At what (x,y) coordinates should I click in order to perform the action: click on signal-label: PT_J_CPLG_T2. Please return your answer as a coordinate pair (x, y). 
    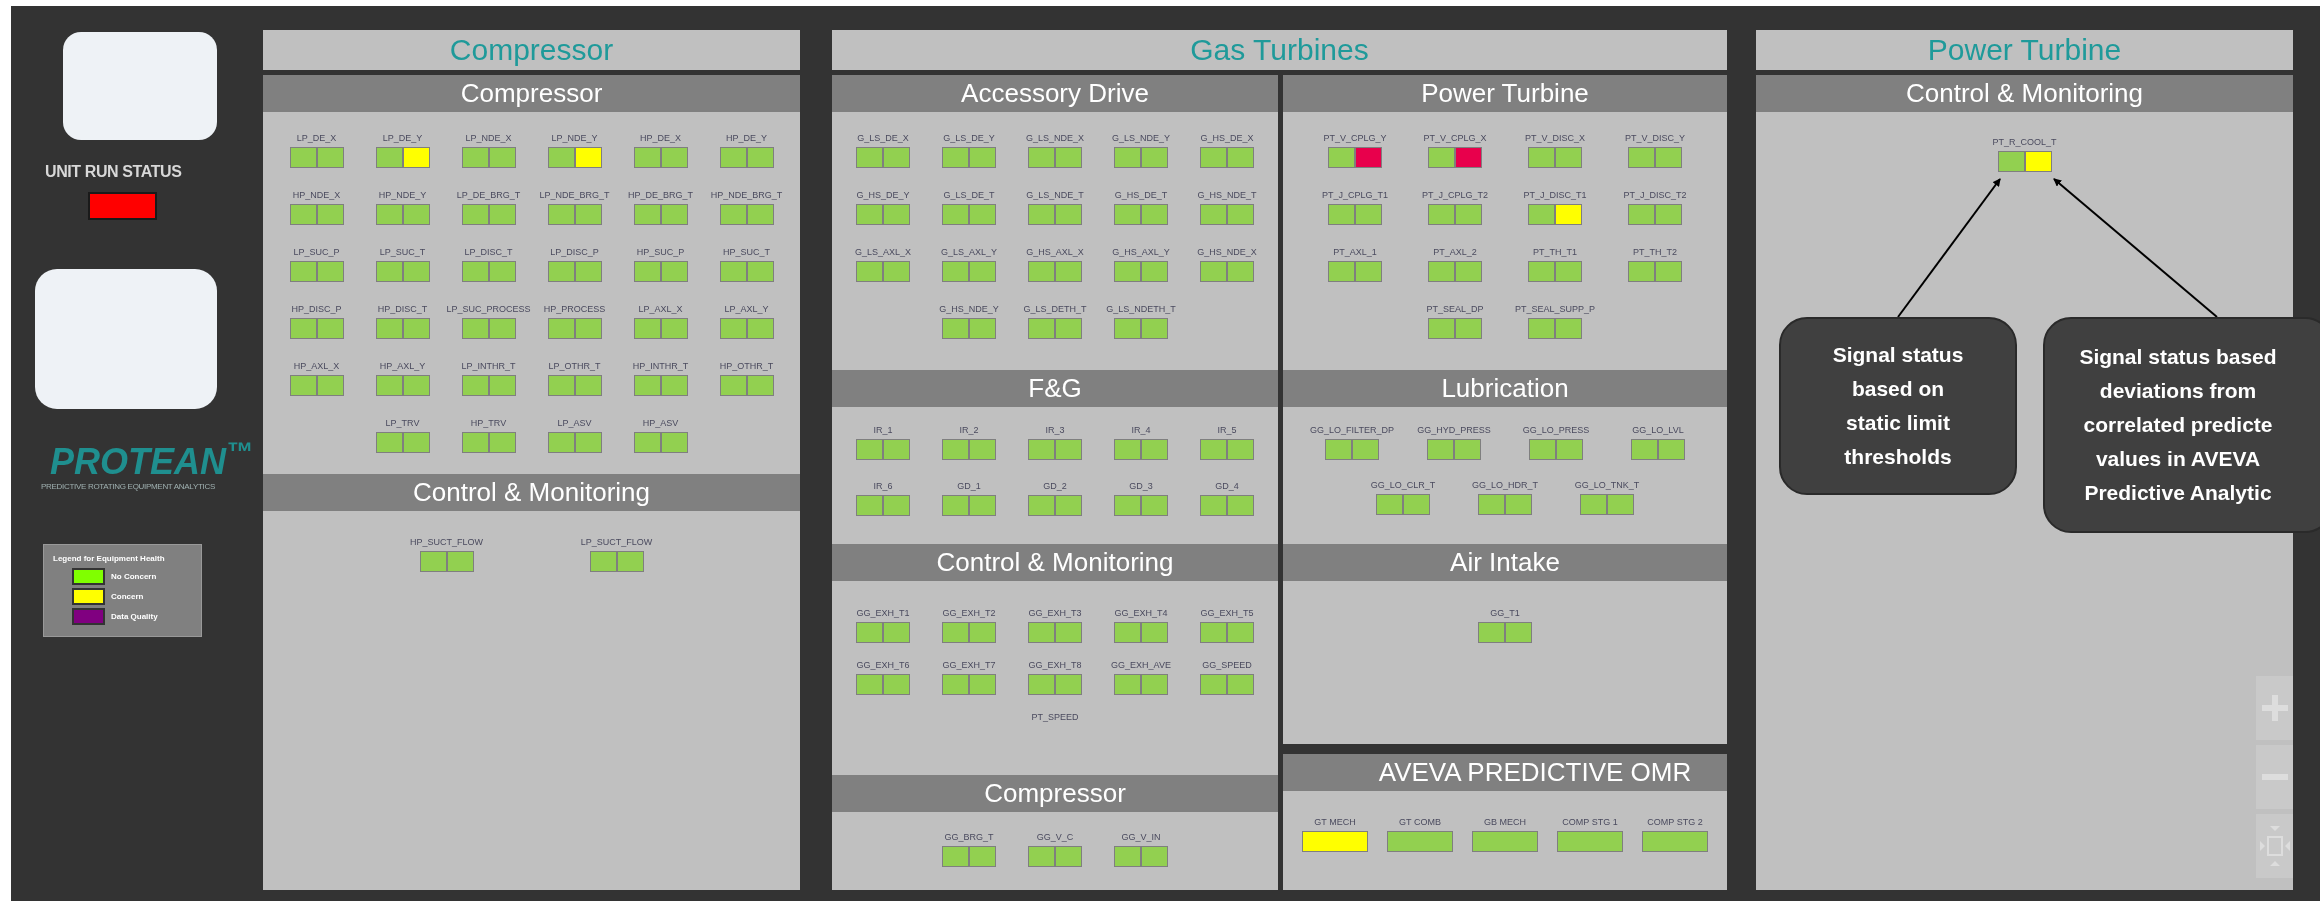
    Looking at the image, I should click on (1455, 195).